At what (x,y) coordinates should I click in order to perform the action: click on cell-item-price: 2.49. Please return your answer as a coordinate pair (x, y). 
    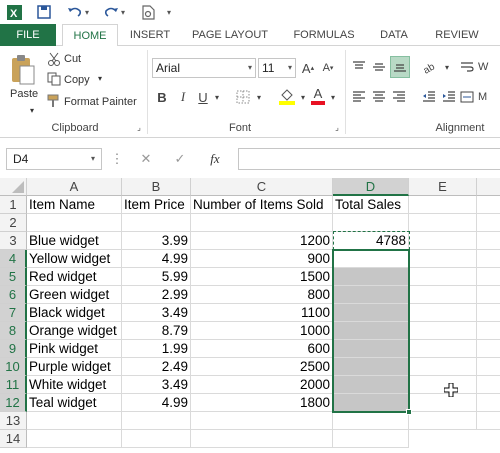
    Looking at the image, I should click on (156, 367).